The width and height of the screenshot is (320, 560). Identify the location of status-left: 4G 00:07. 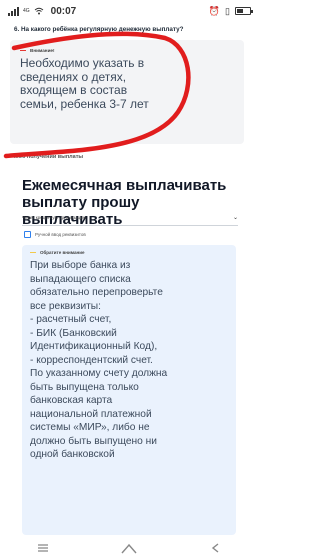
(42, 11).